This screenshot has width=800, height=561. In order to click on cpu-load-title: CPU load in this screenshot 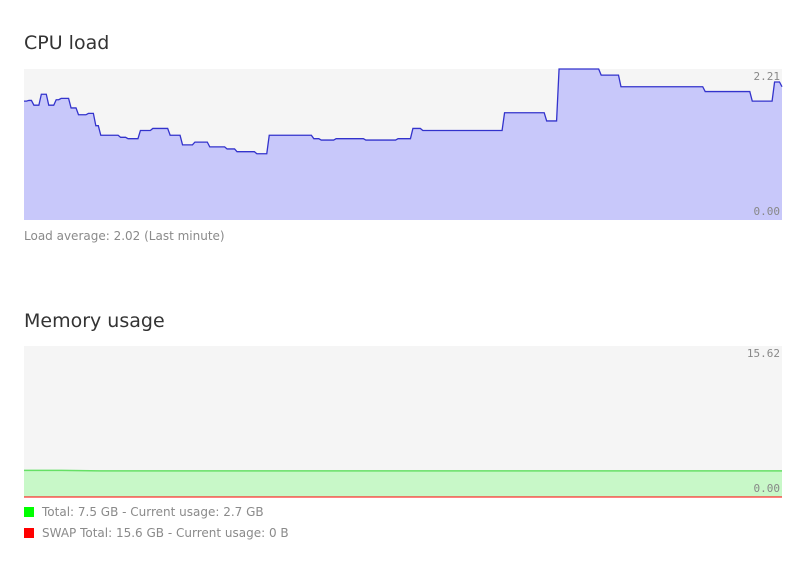, I will do `click(67, 43)`.